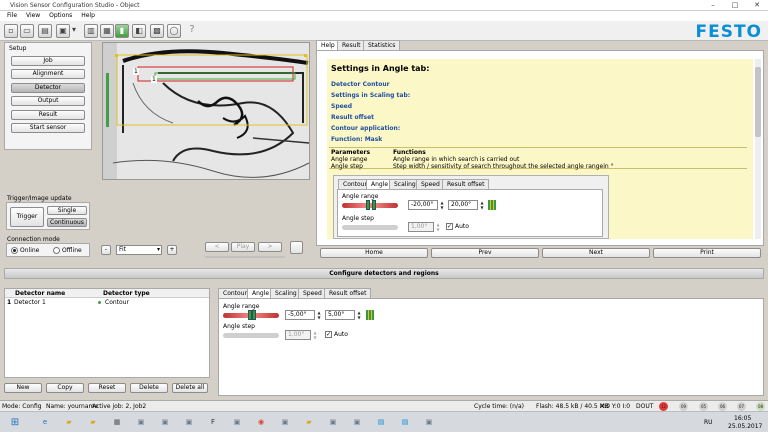  Describe the element at coordinates (409, 152) in the screenshot. I see `help-table-header: Functions` at that location.